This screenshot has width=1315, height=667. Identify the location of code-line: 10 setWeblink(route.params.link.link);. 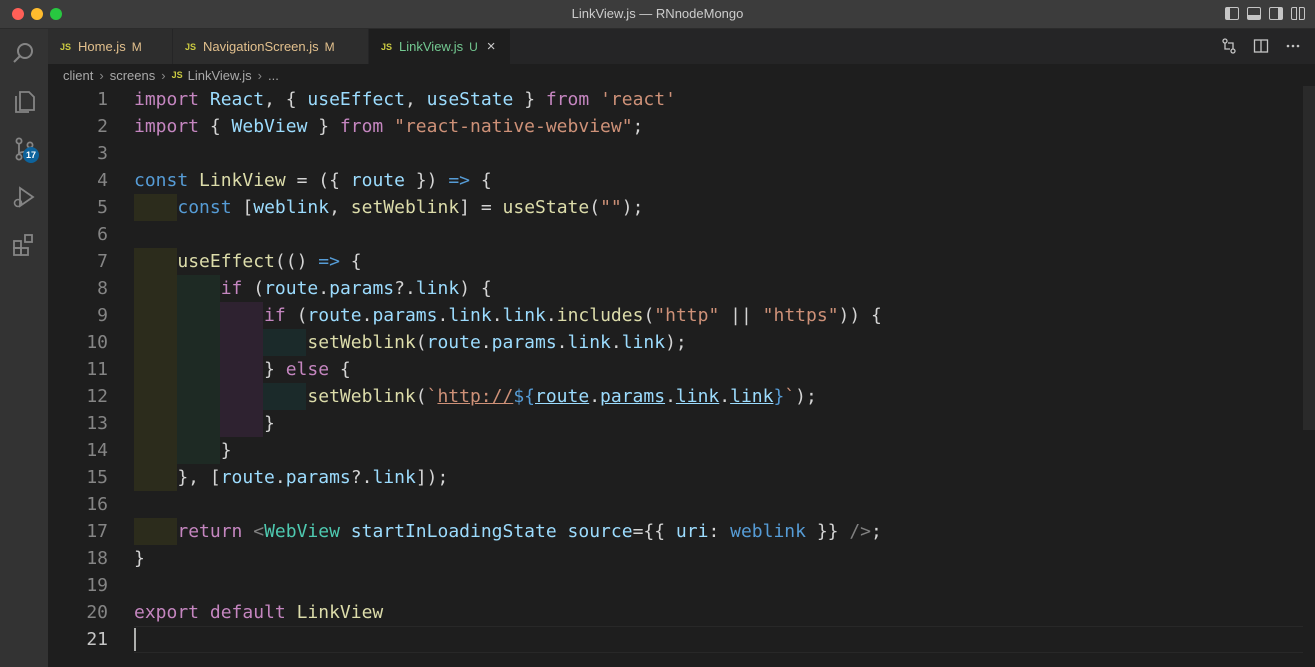
(675, 342).